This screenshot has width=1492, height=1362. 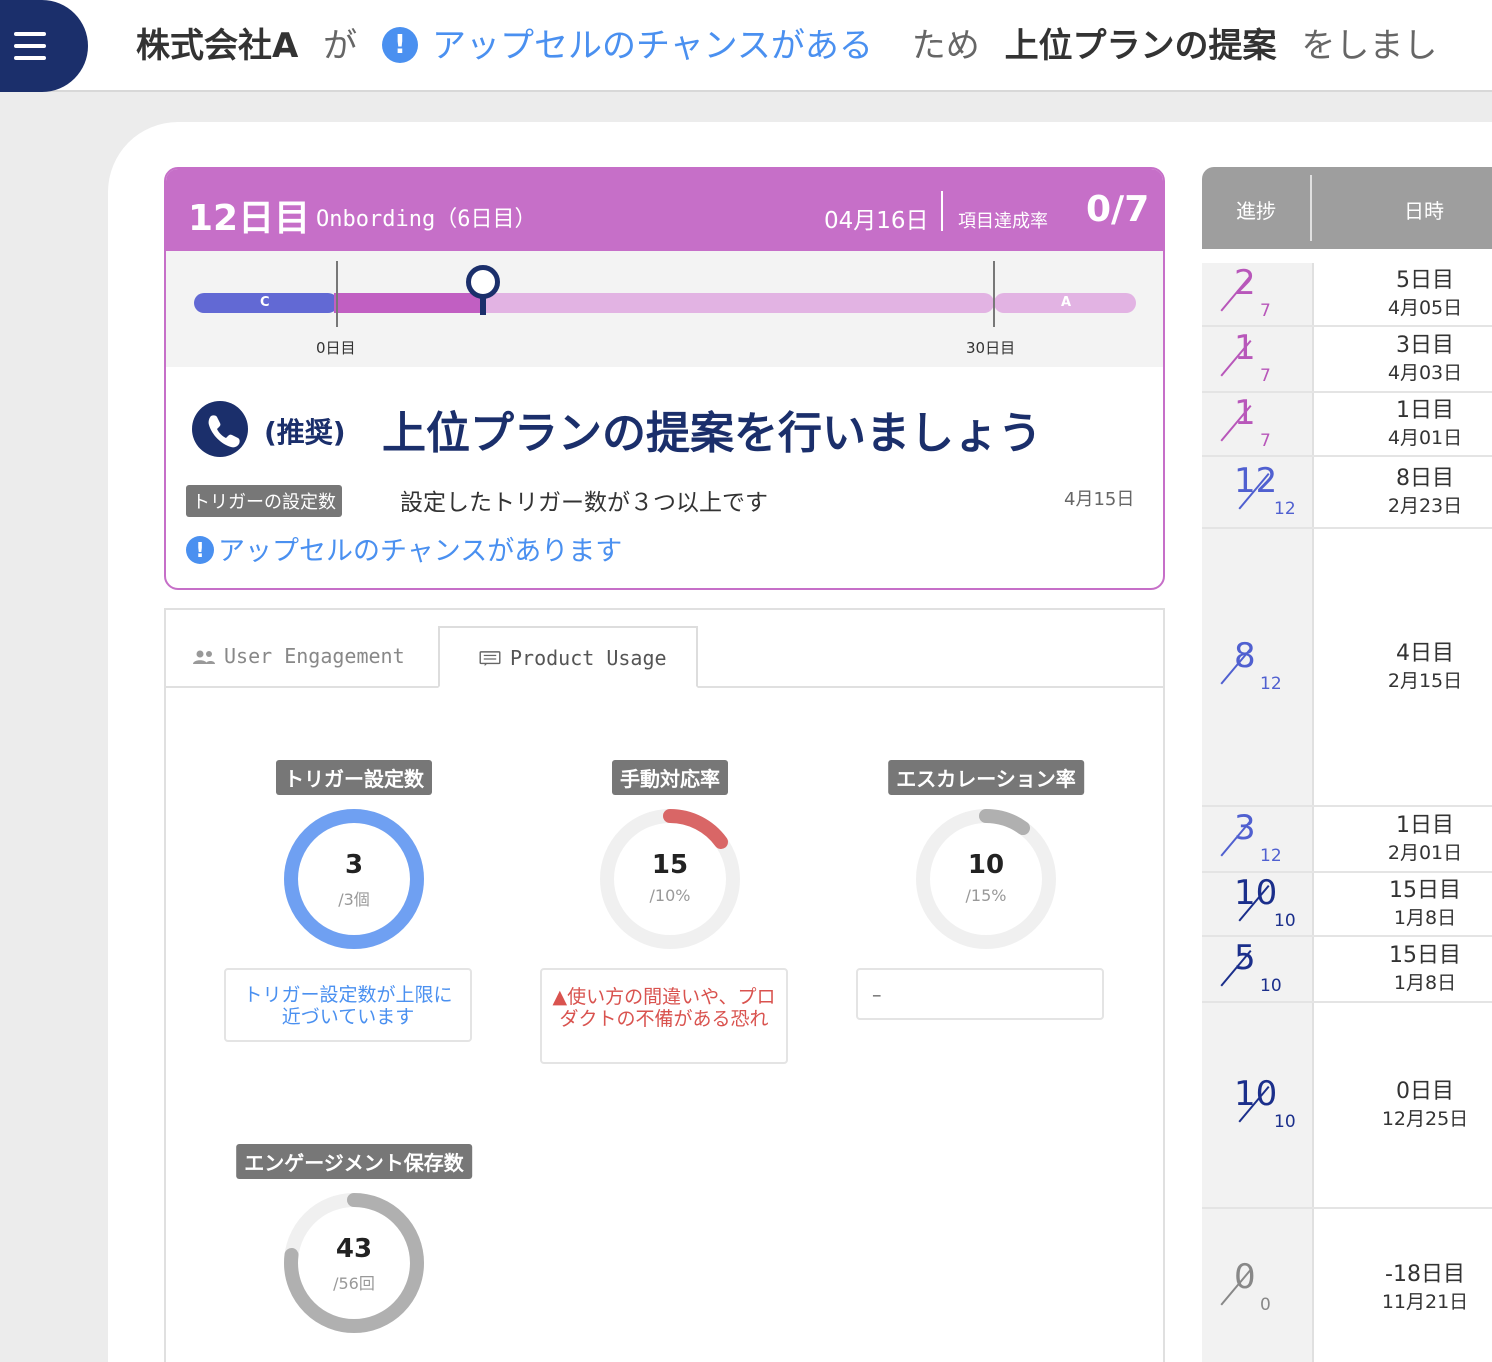 What do you see at coordinates (220, 429) in the screenshot?
I see `phone-icon` at bounding box center [220, 429].